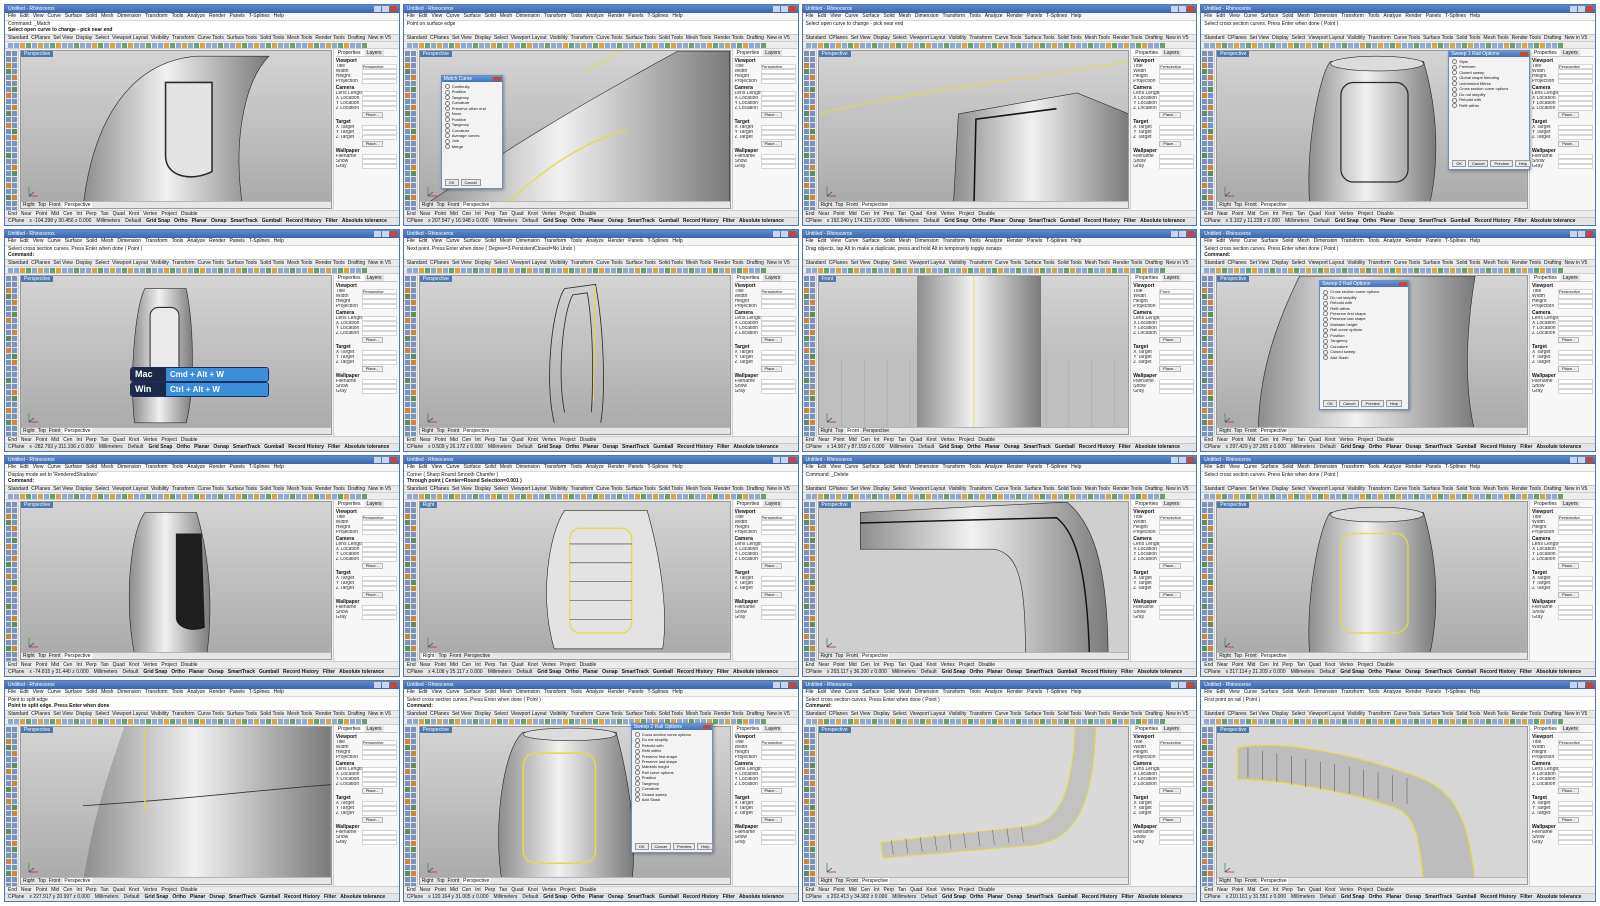 The image size is (1600, 906). I want to click on toolbar-tab: Set View, so click(63, 263).